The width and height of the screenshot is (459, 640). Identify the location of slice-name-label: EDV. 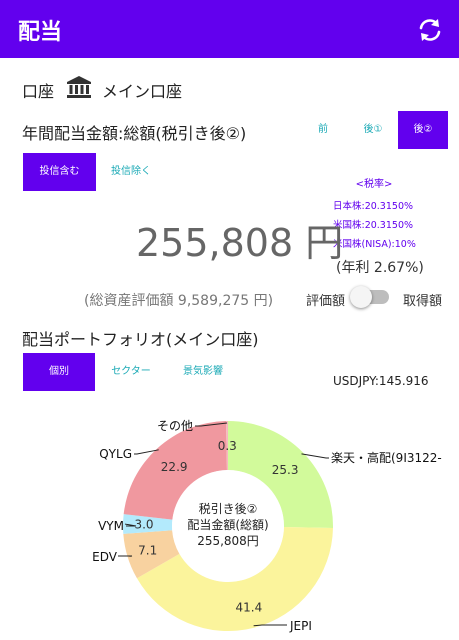
(105, 557).